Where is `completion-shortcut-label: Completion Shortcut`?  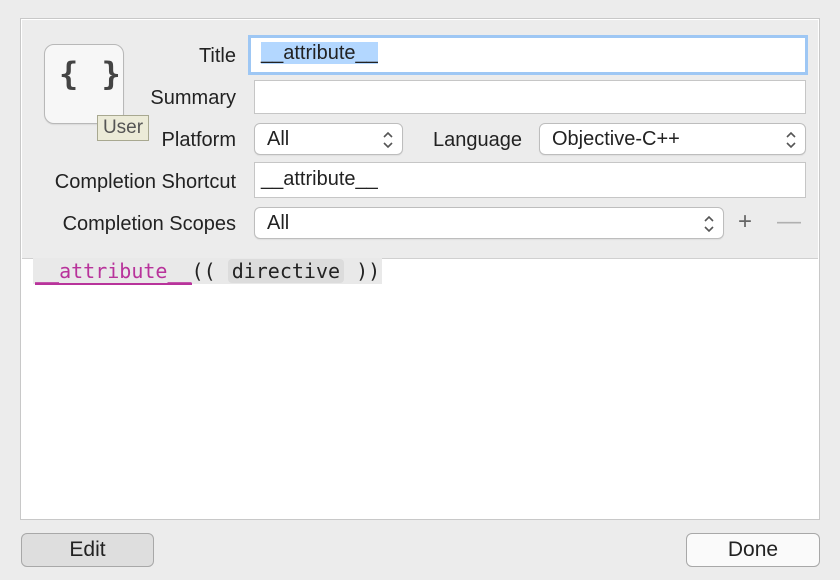 completion-shortcut-label: Completion Shortcut is located at coordinates (145, 182).